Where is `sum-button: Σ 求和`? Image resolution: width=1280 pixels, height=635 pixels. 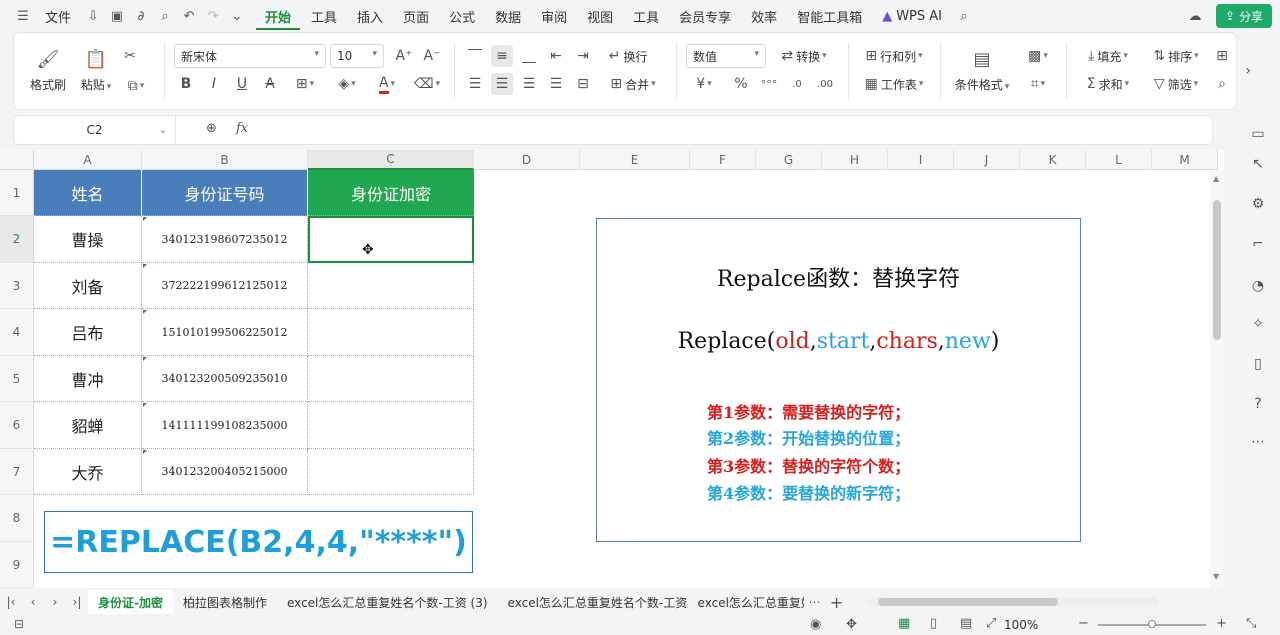
sum-button: Σ 求和 is located at coordinates (1108, 84).